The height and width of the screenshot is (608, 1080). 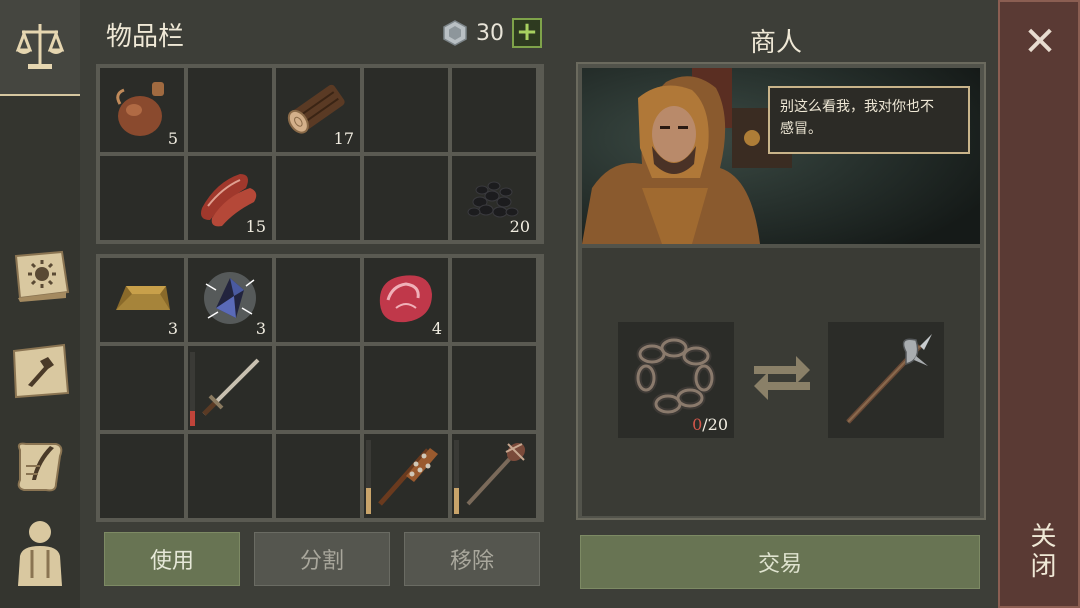 I want to click on inventory-slot: 15, so click(x=230, y=198).